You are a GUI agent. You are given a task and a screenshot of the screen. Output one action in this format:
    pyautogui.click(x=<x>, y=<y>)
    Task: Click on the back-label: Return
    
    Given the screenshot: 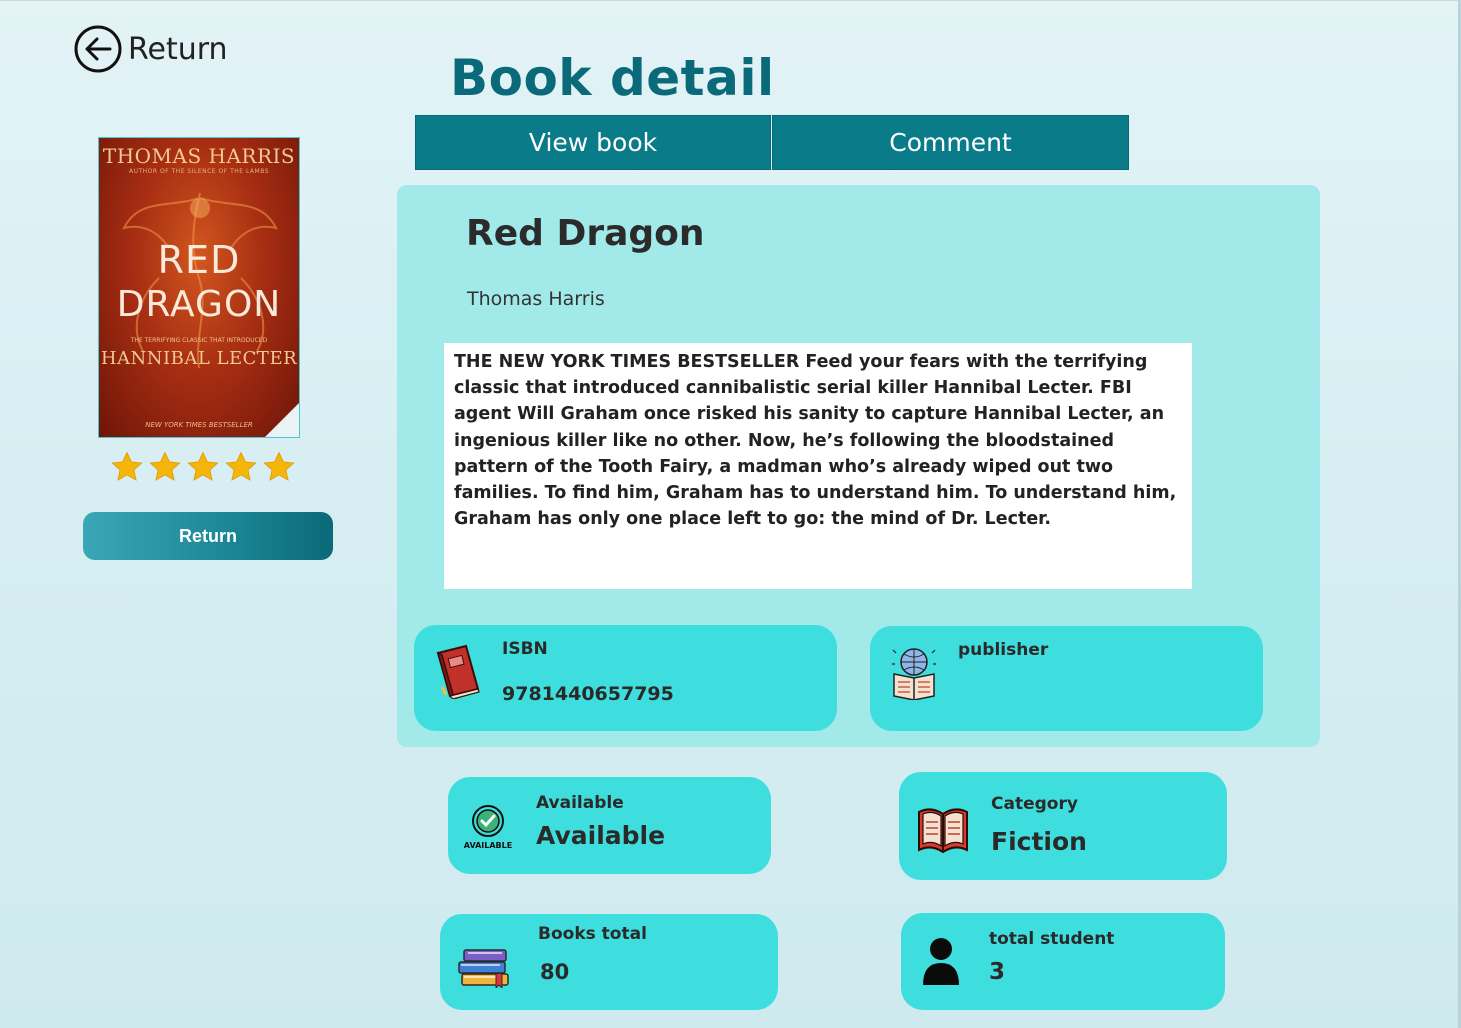 What is the action you would take?
    pyautogui.click(x=178, y=49)
    